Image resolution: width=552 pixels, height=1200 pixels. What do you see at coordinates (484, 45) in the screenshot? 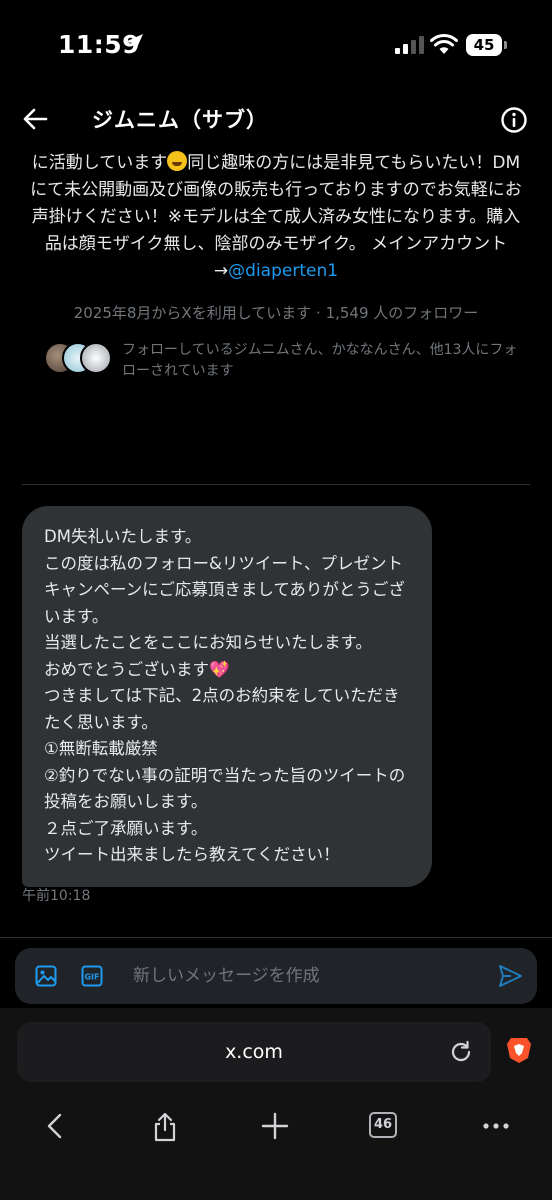
I see `battery-level: 45` at bounding box center [484, 45].